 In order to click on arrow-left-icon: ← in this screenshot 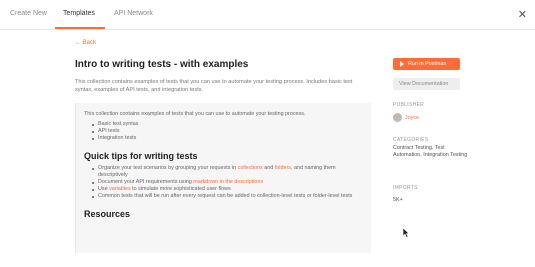, I will do `click(79, 43)`.